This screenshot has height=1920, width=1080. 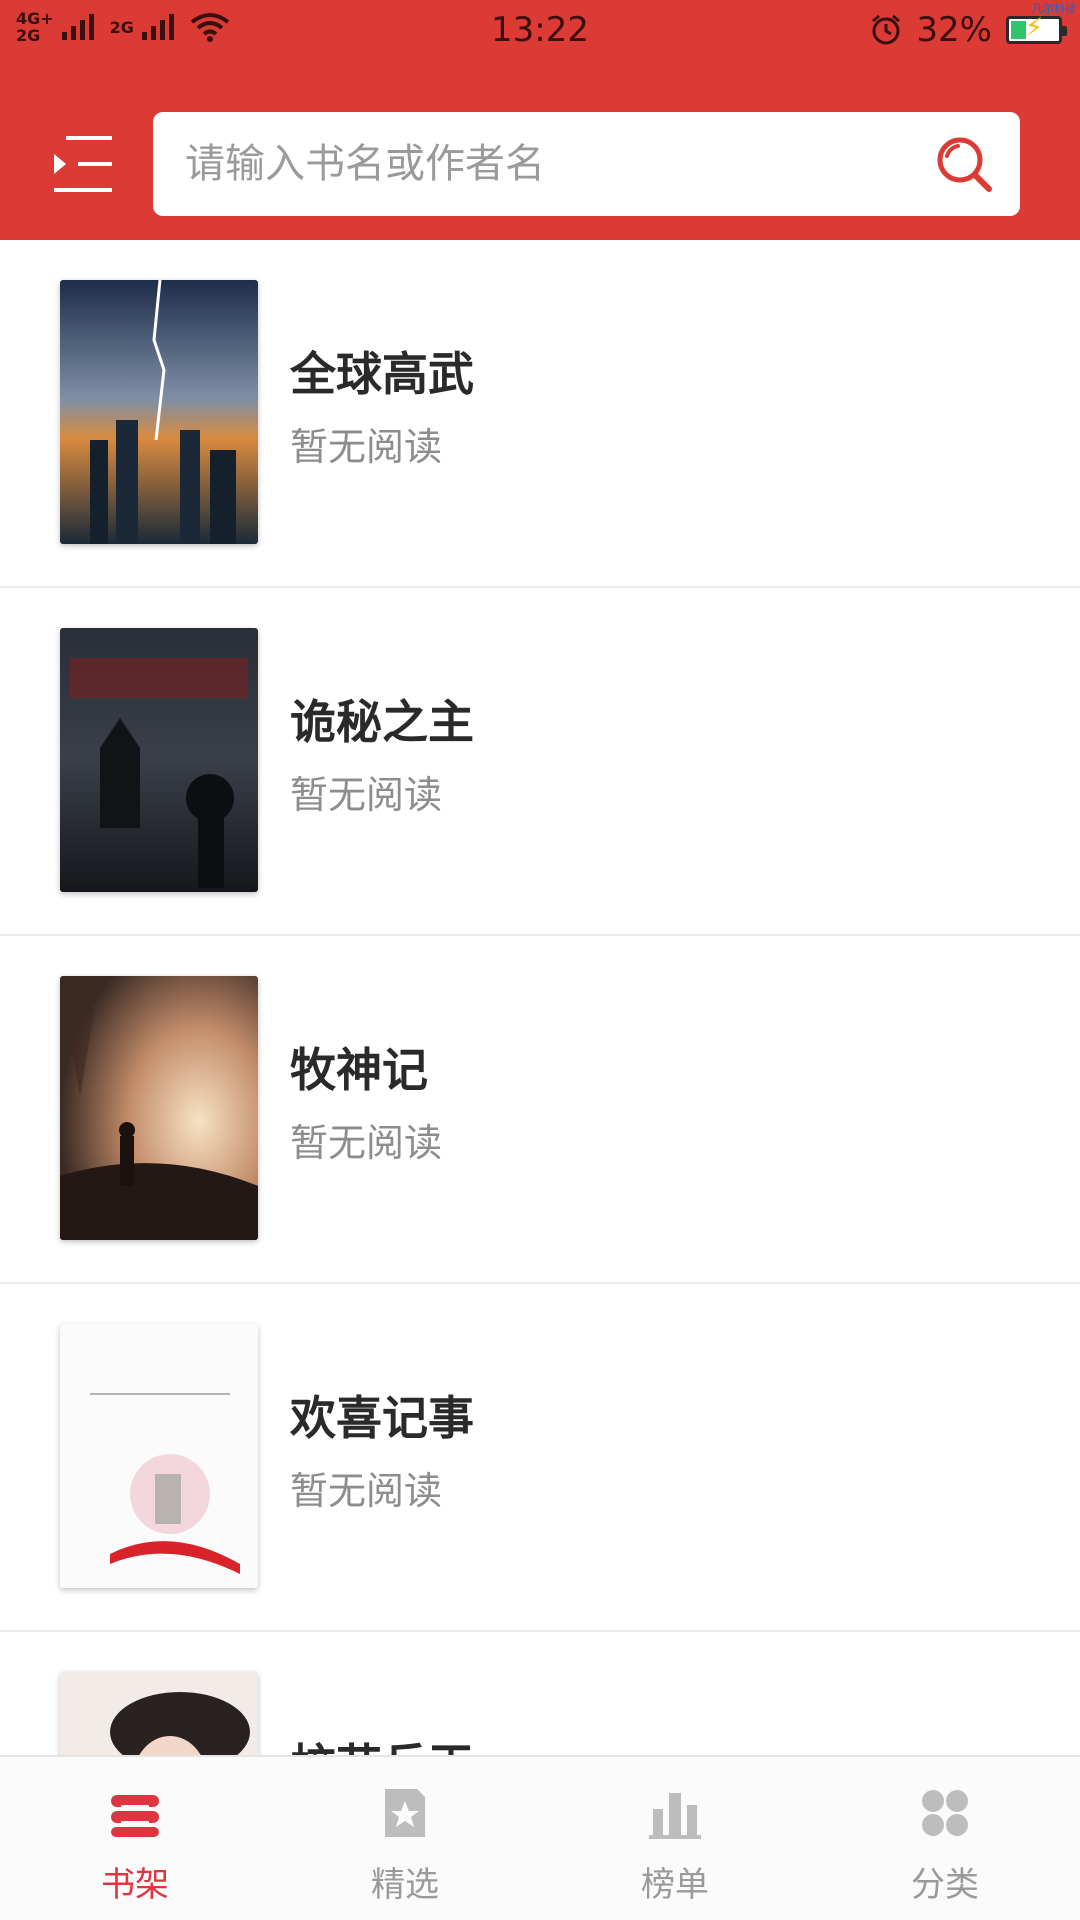 I want to click on search-box, so click(x=586, y=164).